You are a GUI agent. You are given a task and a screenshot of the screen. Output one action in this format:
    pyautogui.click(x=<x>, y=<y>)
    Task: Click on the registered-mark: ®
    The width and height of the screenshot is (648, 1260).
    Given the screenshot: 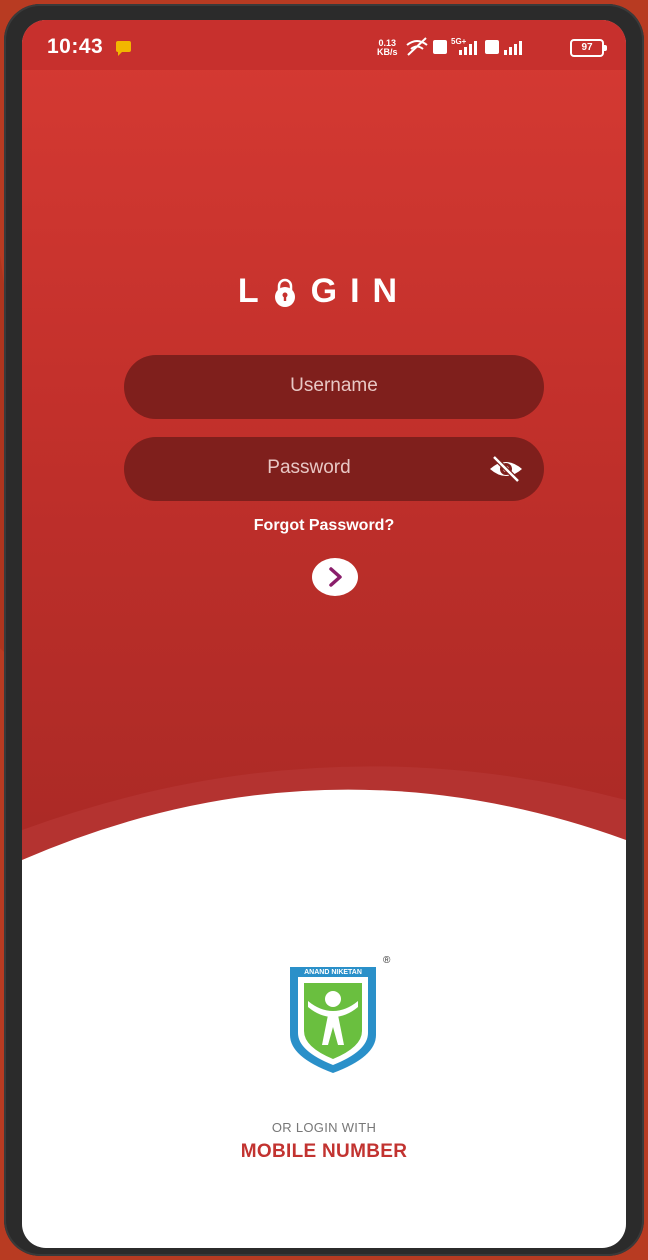 What is the action you would take?
    pyautogui.click(x=387, y=960)
    